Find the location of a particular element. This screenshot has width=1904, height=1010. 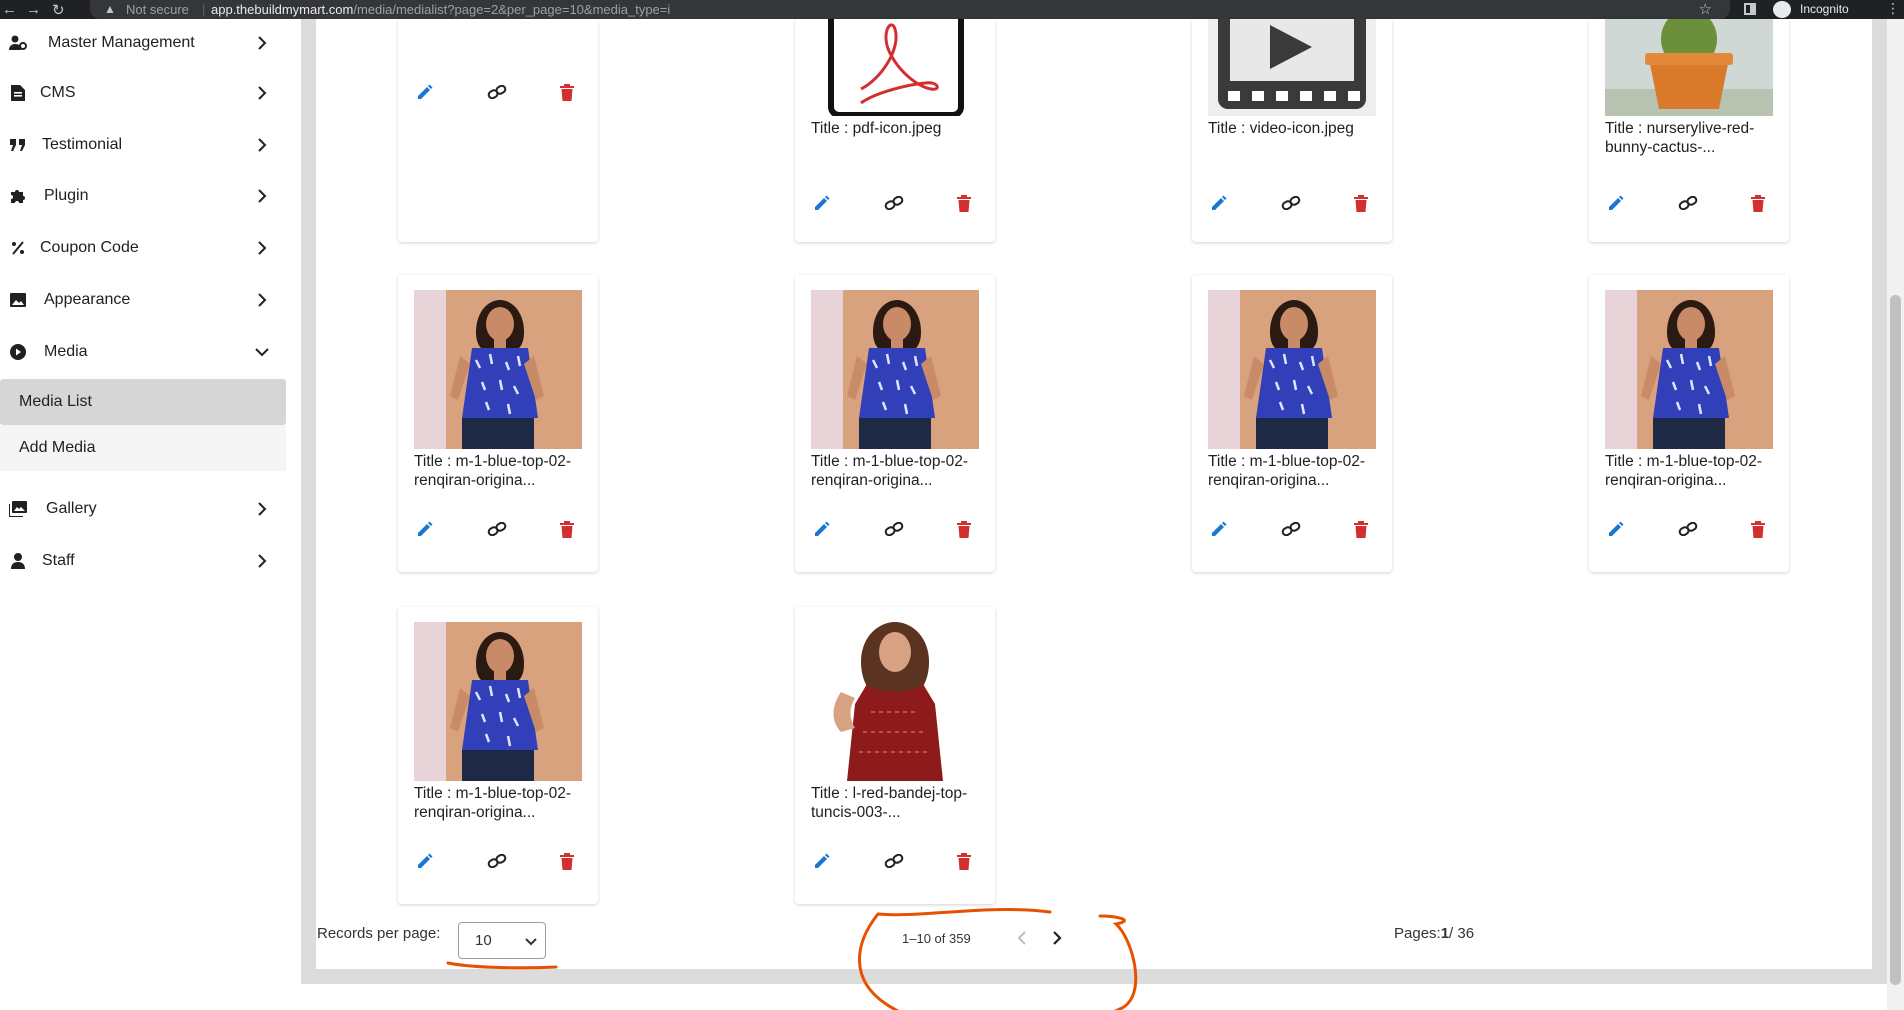

sidebar-item-master-management: Master Management is located at coordinates (145, 43).